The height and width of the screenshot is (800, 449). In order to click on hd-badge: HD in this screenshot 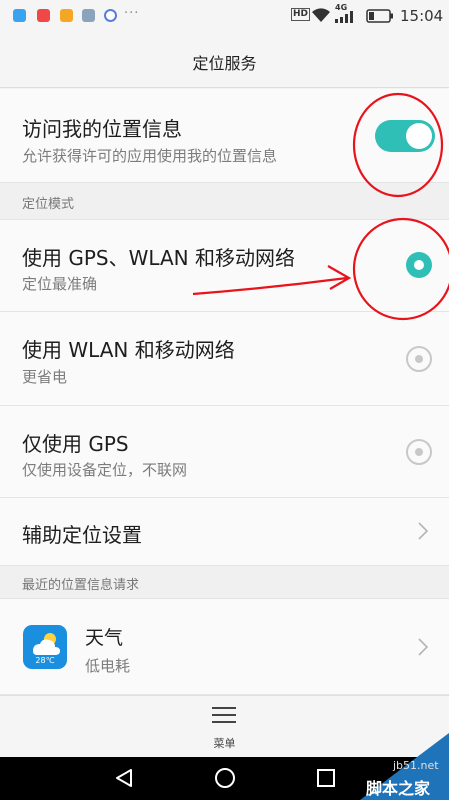, I will do `click(301, 14)`.